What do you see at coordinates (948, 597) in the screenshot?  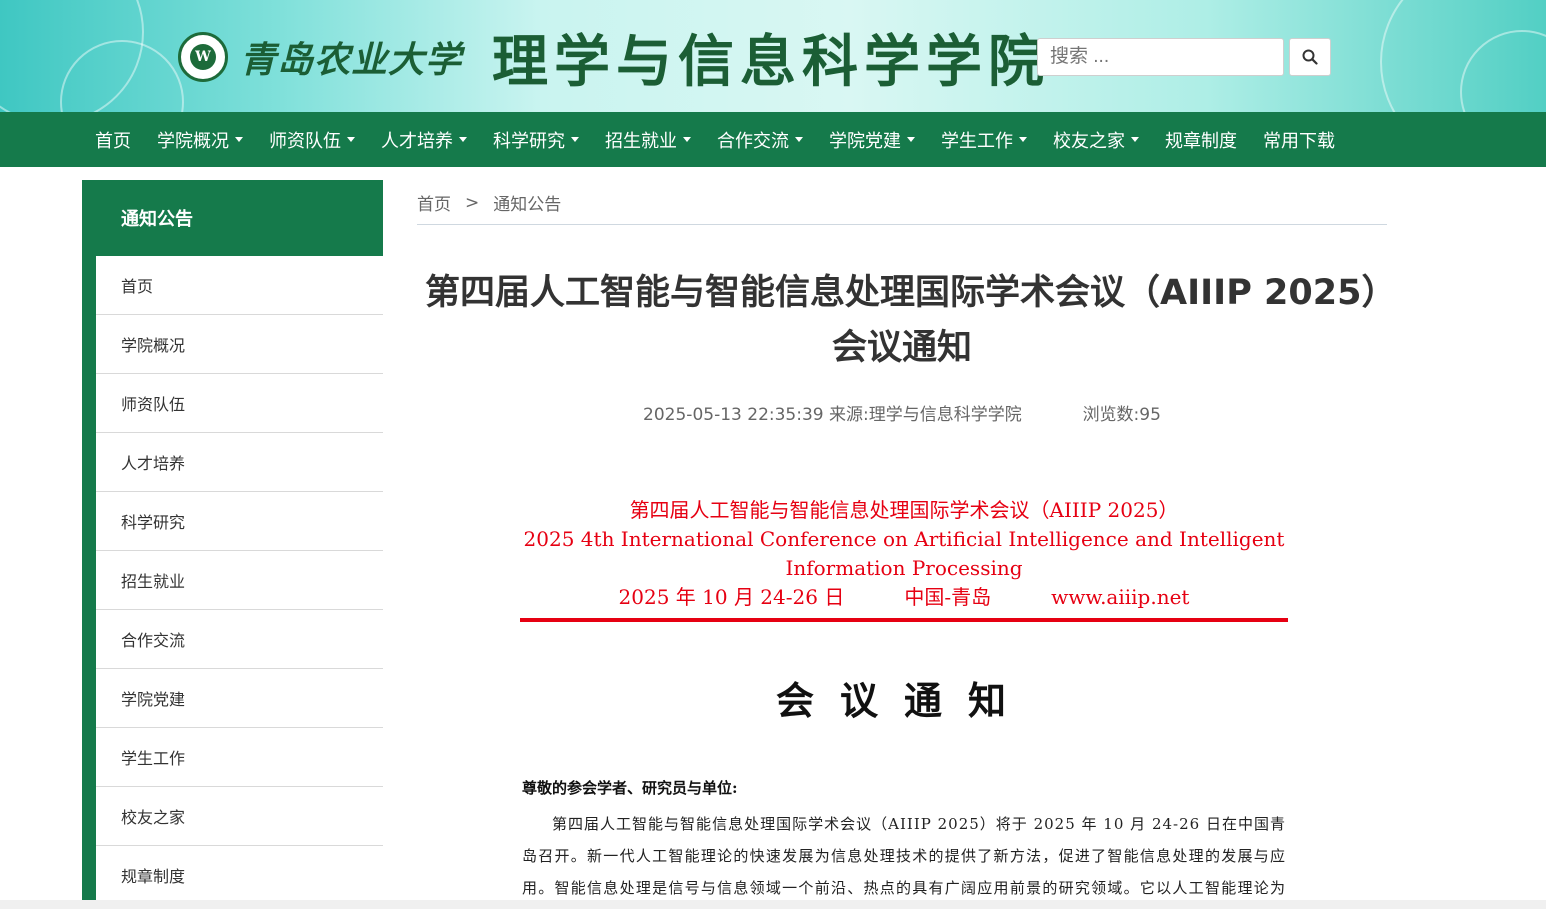 I see `doc-place: 中国-青岛` at bounding box center [948, 597].